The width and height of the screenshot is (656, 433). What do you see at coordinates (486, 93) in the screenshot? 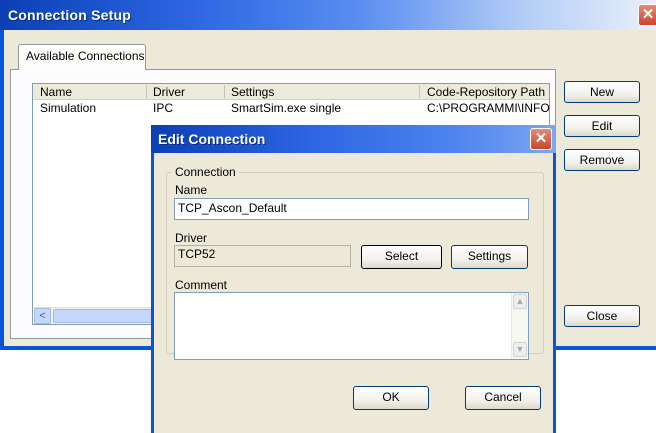
I see `column-header-path: Code-Repository Path` at bounding box center [486, 93].